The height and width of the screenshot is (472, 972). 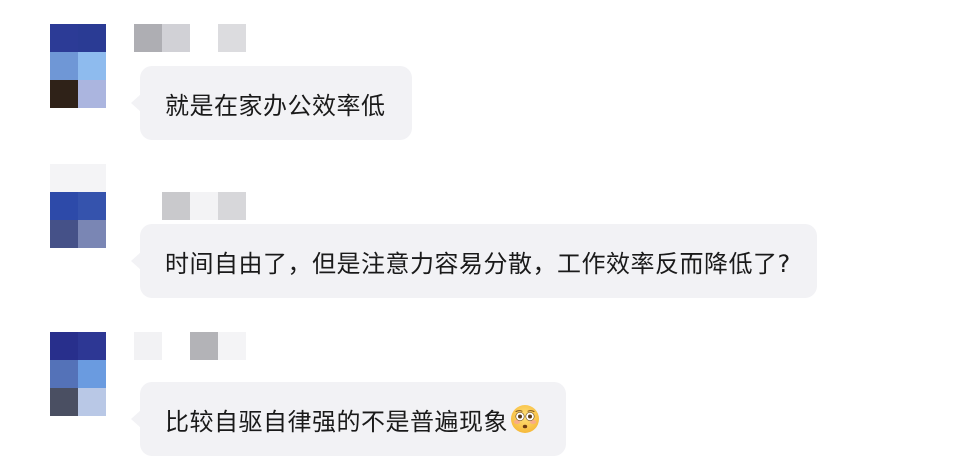 I want to click on message-bubble: 比较自驱自律强的不是普遍现象, so click(x=348, y=419).